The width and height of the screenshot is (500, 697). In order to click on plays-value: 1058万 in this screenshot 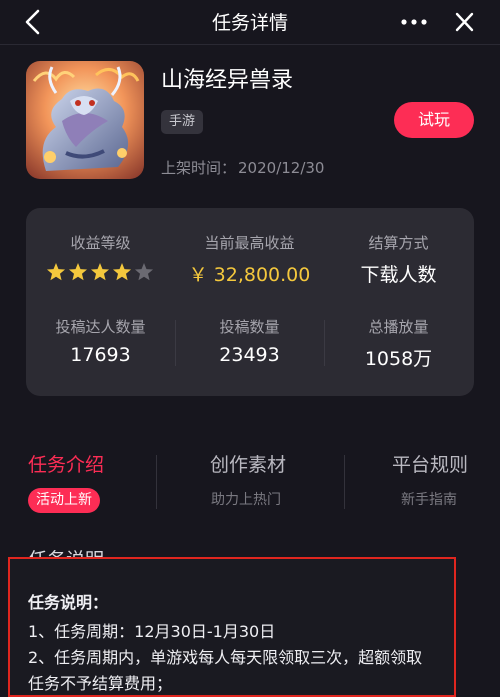, I will do `click(398, 359)`.